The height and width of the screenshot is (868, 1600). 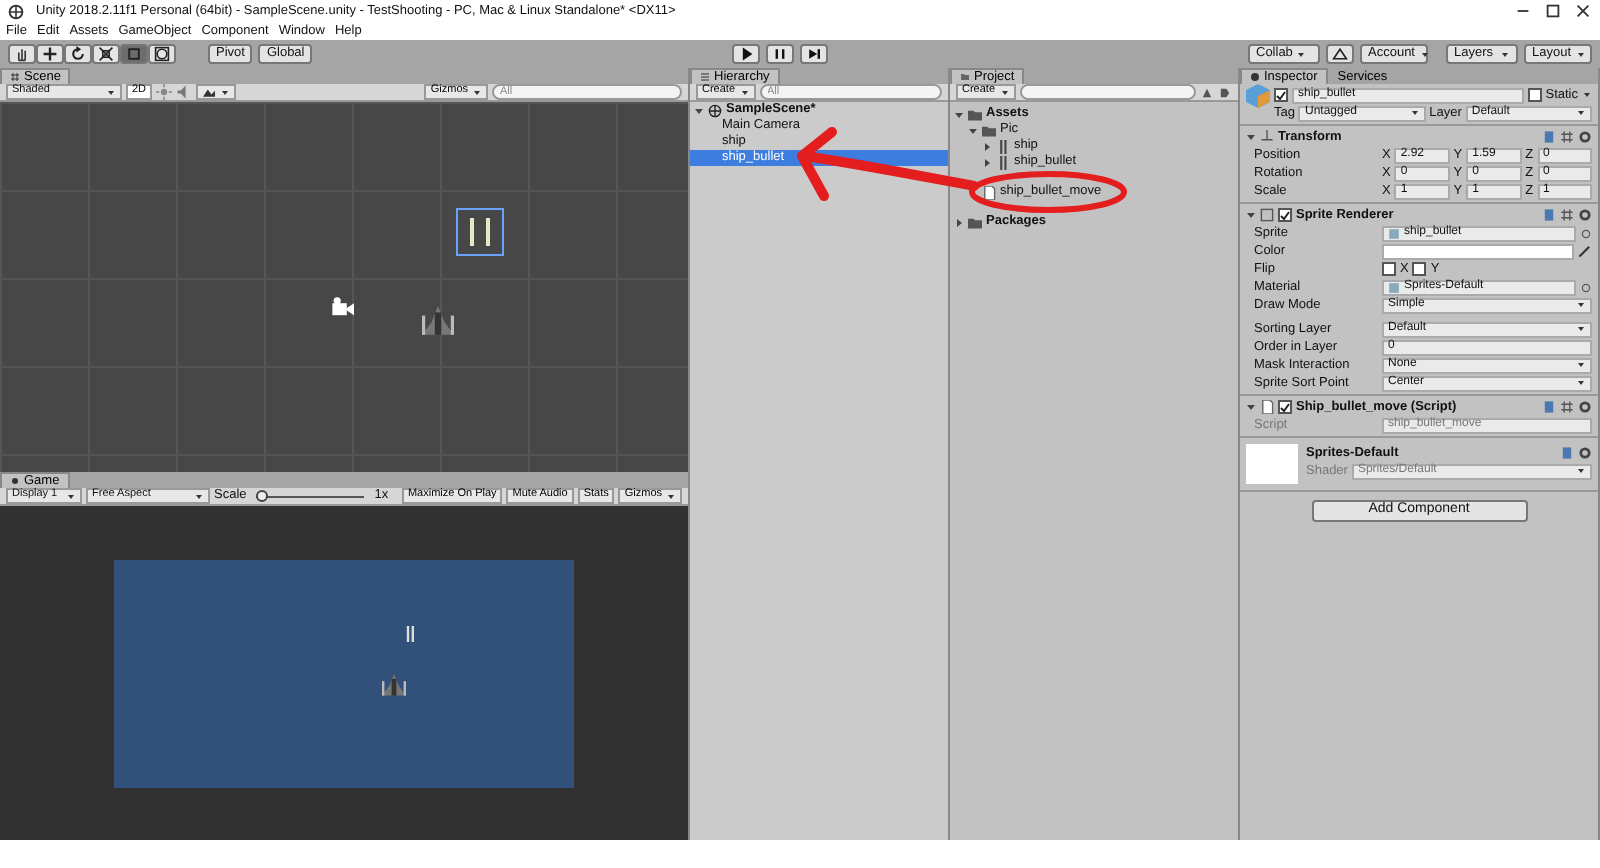 I want to click on list-icon, so click(x=705, y=77).